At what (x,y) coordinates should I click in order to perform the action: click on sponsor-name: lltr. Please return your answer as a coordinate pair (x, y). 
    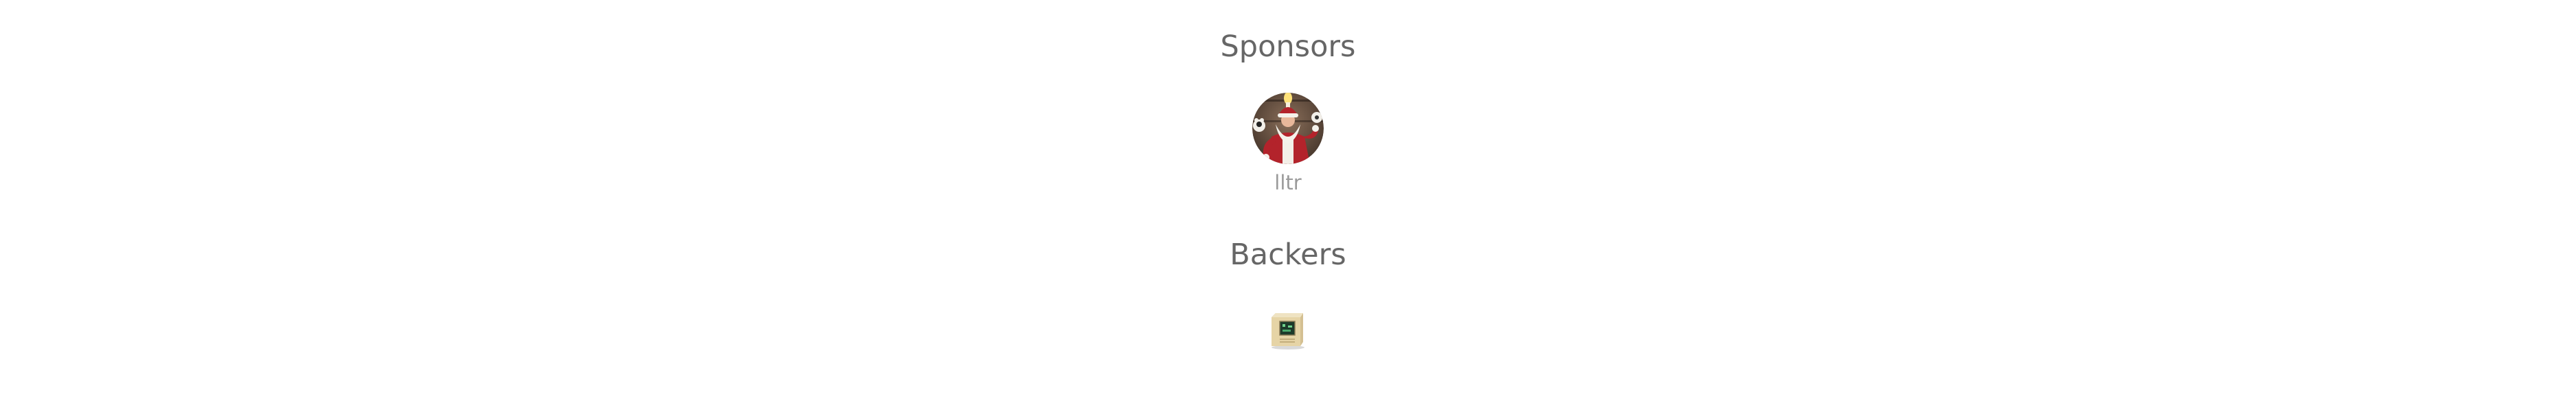
    Looking at the image, I should click on (1288, 182).